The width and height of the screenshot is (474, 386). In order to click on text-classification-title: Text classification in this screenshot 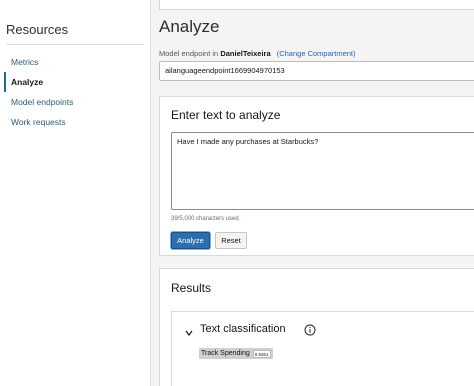, I will do `click(243, 329)`.